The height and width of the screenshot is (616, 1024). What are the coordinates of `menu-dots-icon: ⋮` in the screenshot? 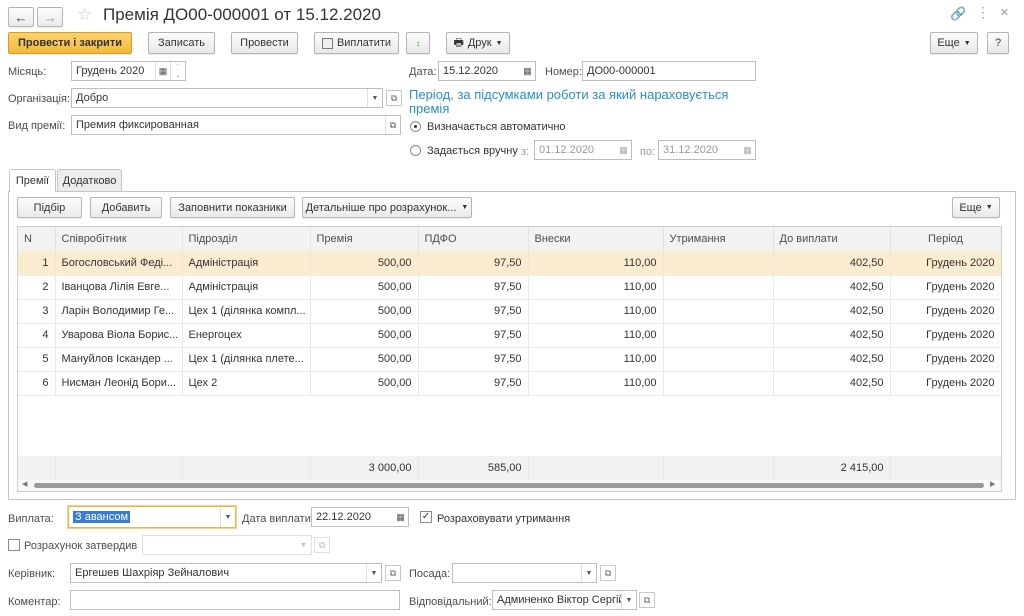 It's located at (983, 12).